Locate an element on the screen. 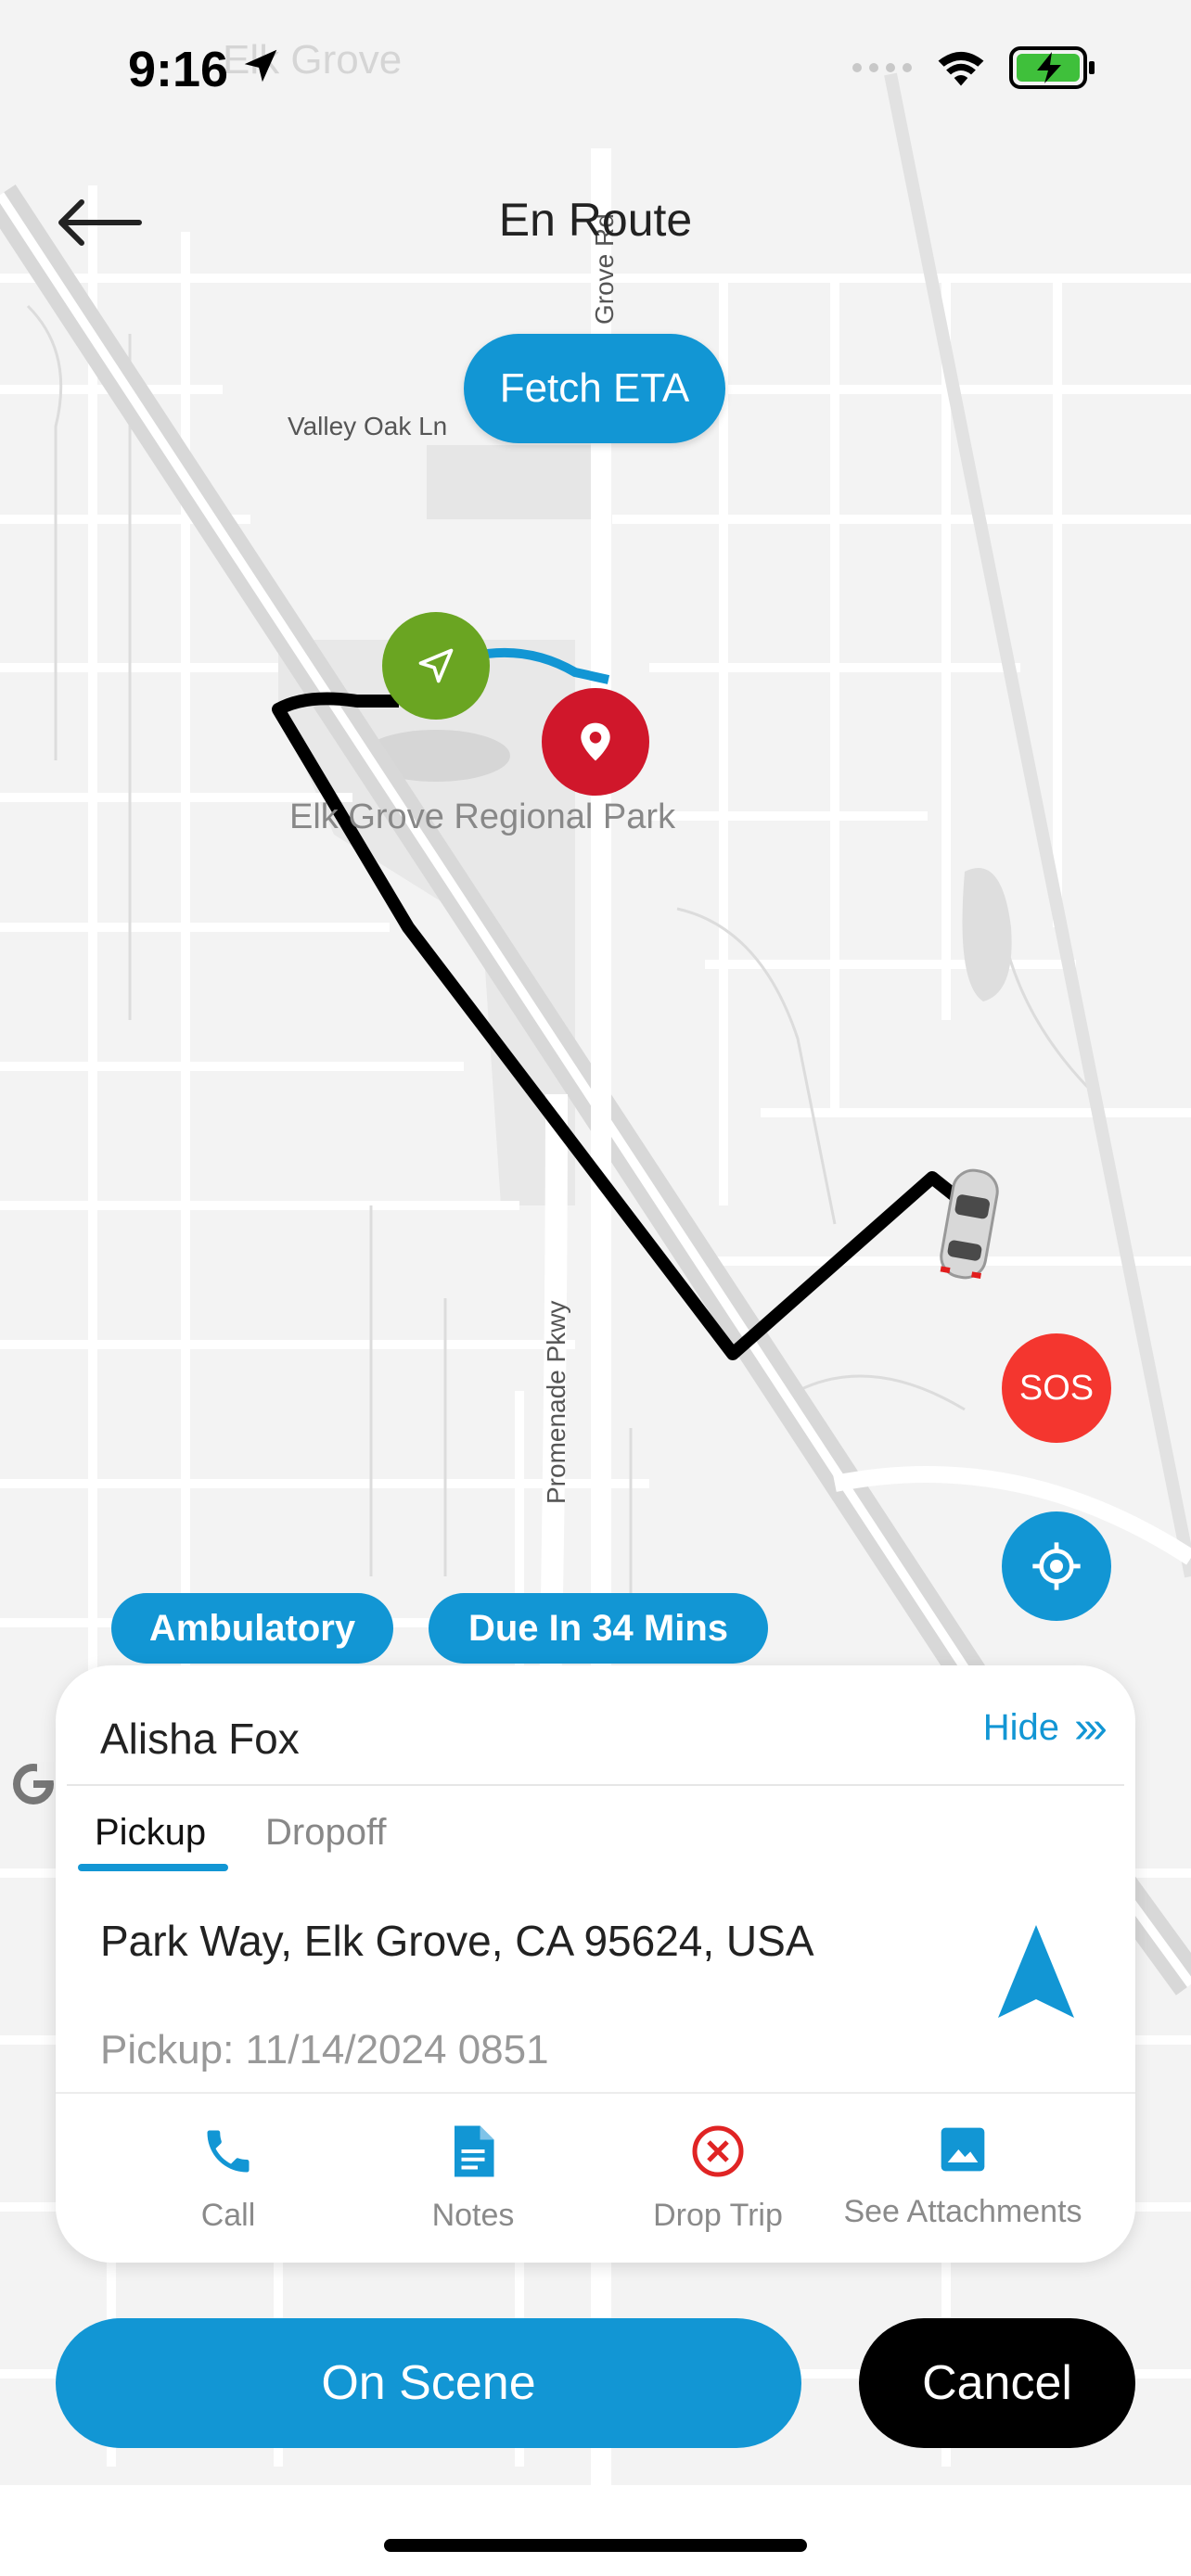  call-label: Call is located at coordinates (228, 2216).